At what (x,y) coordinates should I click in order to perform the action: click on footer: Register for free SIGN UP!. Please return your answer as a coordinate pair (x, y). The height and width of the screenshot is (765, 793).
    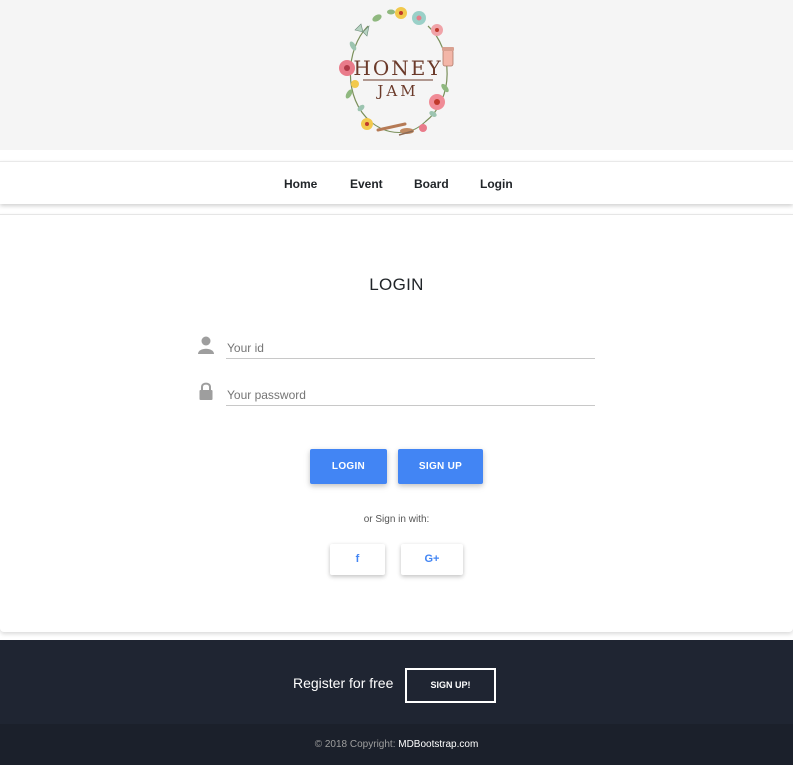
    Looking at the image, I should click on (396, 682).